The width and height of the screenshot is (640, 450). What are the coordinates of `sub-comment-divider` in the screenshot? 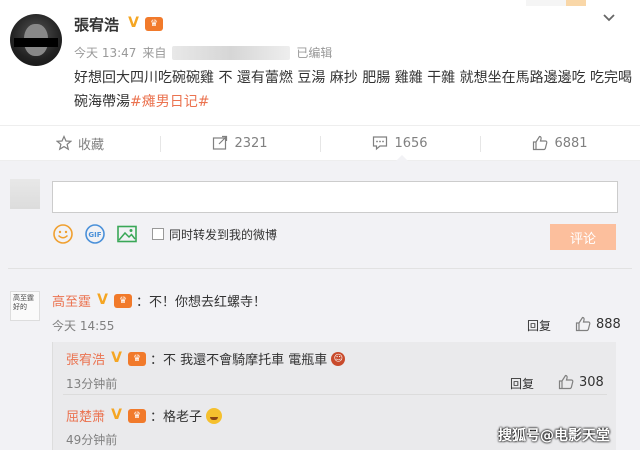 It's located at (335, 394).